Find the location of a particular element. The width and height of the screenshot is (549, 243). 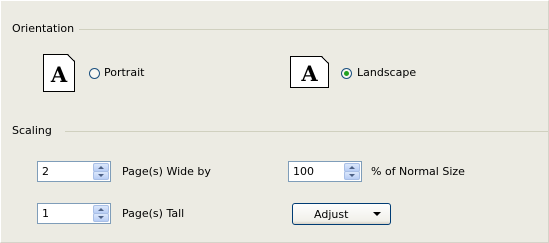

portrait-radio is located at coordinates (94, 73).